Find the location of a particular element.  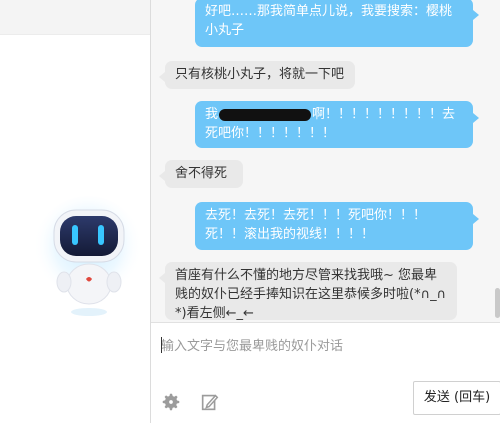

message-text: 好吧……那我简单点儿说，我要搜索：樱桃小丸子 is located at coordinates (329, 21).